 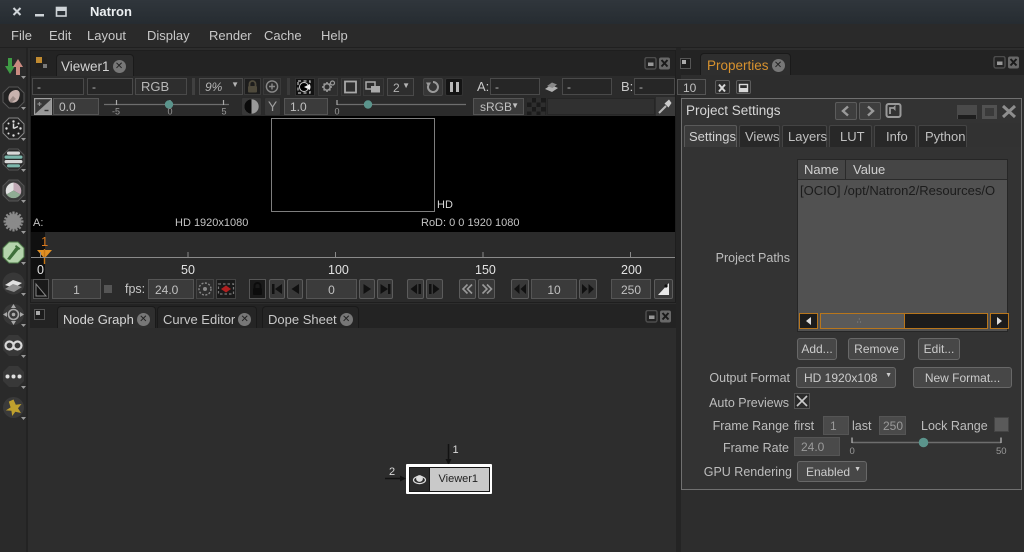 What do you see at coordinates (392, 472) in the screenshot?
I see `svg-text: 2` at bounding box center [392, 472].